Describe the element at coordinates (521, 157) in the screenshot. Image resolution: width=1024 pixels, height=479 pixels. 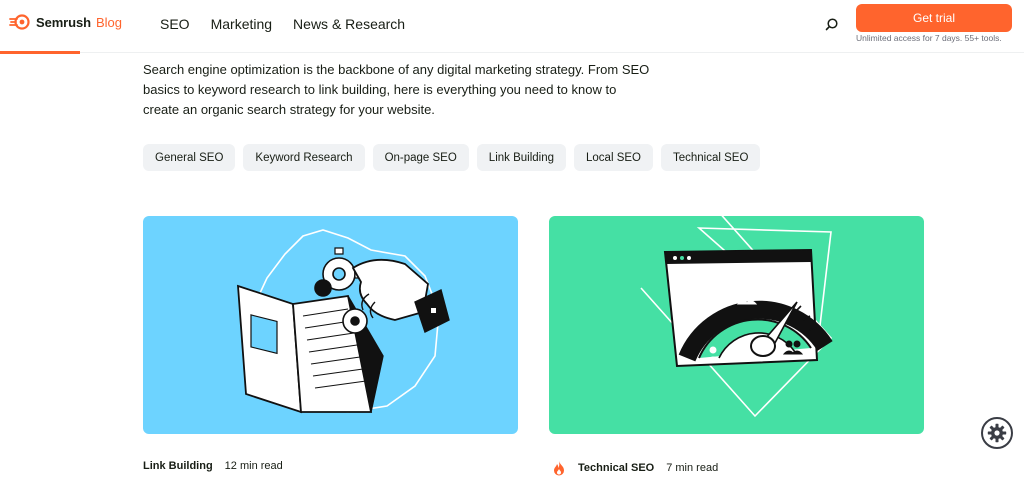
I see `tag-link-building: Link Building` at that location.